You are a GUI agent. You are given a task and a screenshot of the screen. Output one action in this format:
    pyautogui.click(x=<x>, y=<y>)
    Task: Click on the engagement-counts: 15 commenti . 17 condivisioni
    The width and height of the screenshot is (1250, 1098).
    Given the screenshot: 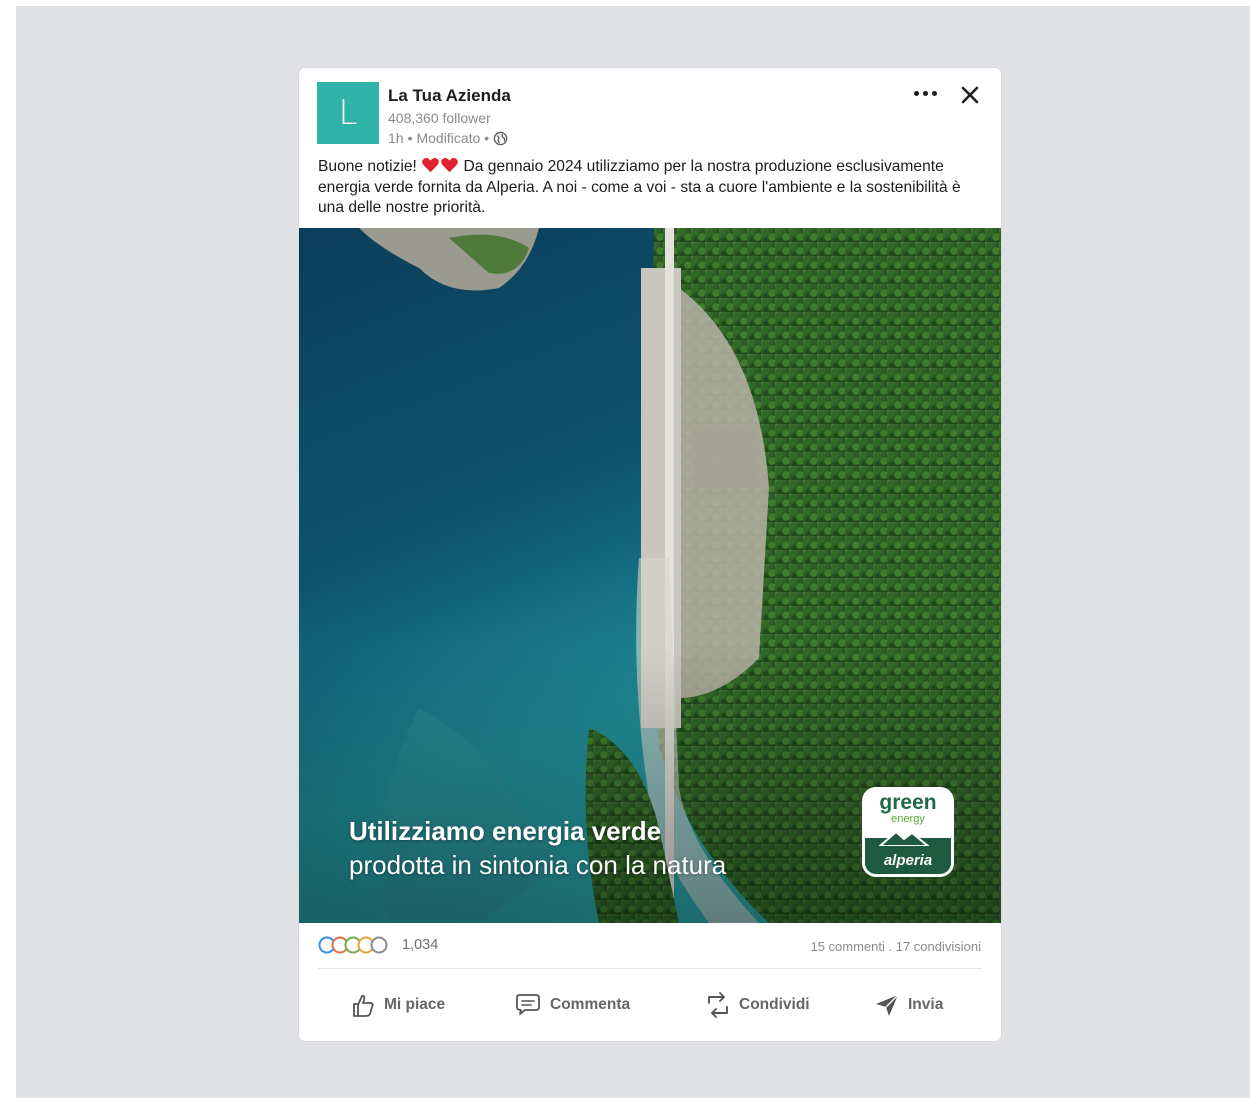 What is the action you would take?
    pyautogui.click(x=895, y=946)
    